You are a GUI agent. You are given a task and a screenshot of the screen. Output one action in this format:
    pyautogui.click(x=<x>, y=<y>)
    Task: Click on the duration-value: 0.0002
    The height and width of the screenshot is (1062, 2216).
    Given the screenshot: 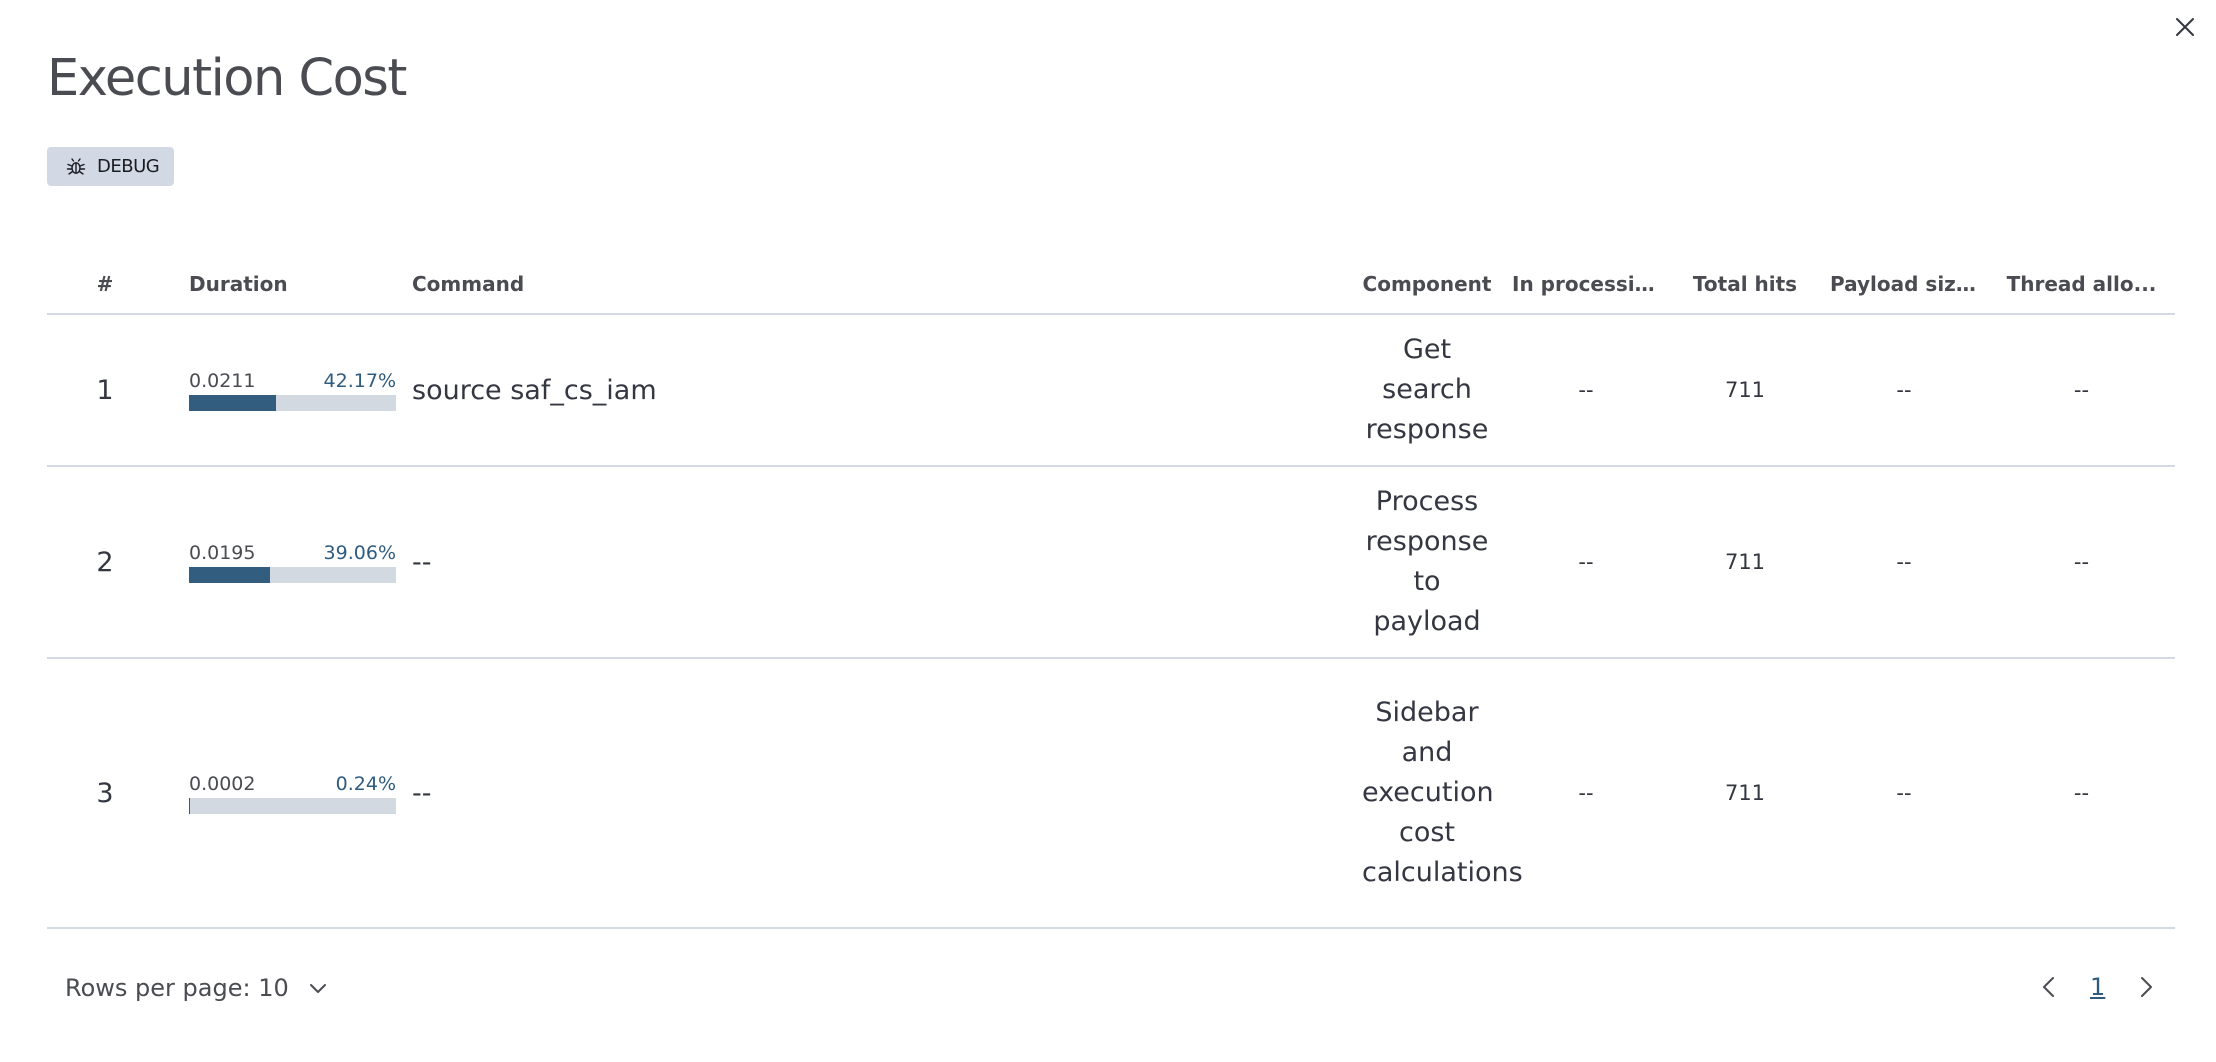 What is the action you would take?
    pyautogui.click(x=222, y=784)
    